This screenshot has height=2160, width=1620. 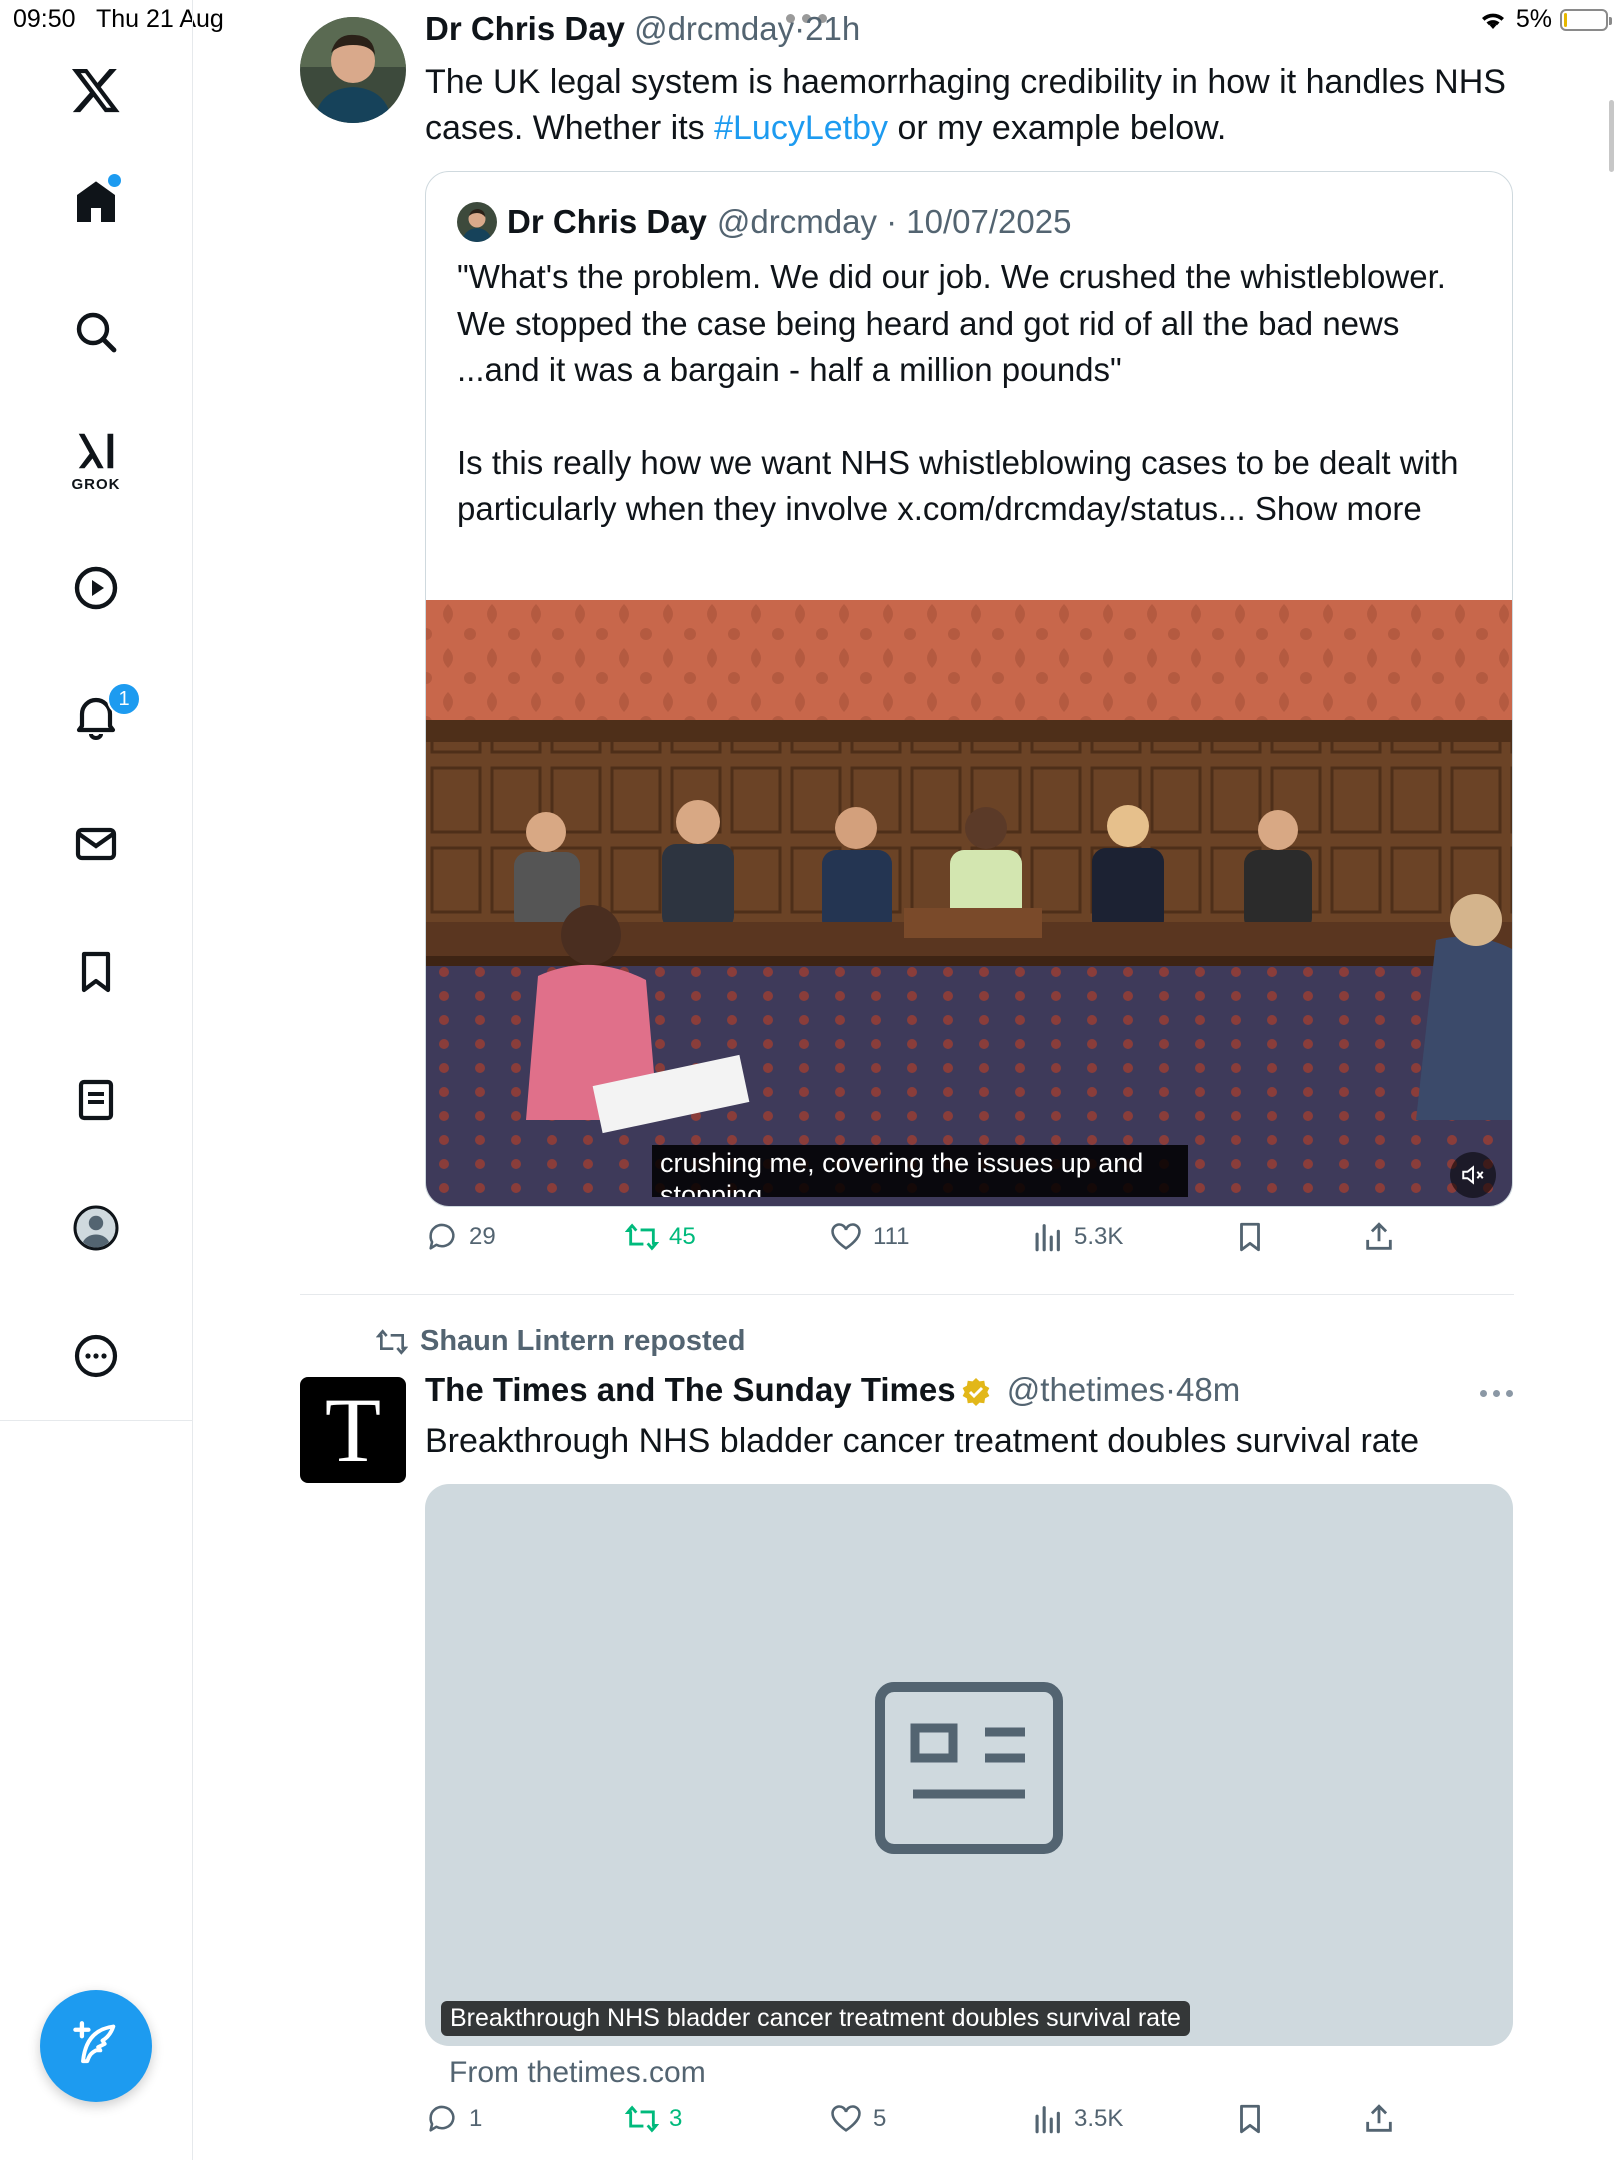 What do you see at coordinates (583, 1341) in the screenshot?
I see `reposted-by: Shaun Lintern reposted` at bounding box center [583, 1341].